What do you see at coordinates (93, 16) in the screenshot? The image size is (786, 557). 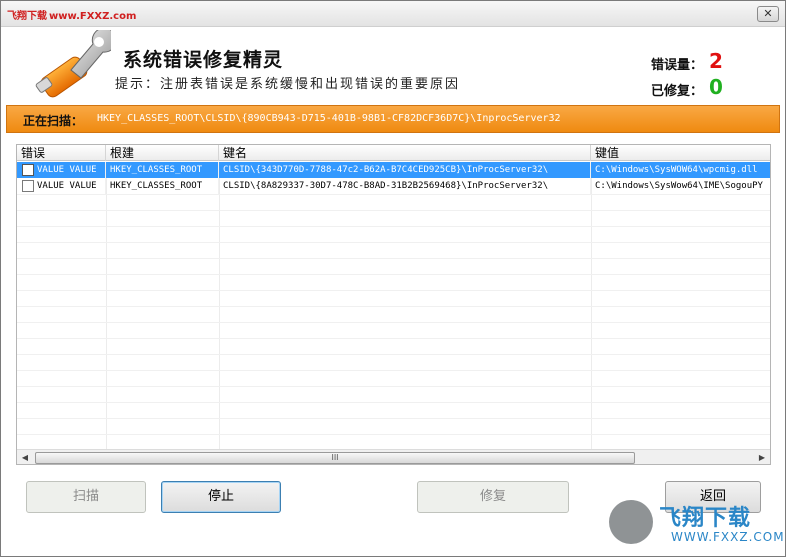 I see `title-url: www.FXXZ.com` at bounding box center [93, 16].